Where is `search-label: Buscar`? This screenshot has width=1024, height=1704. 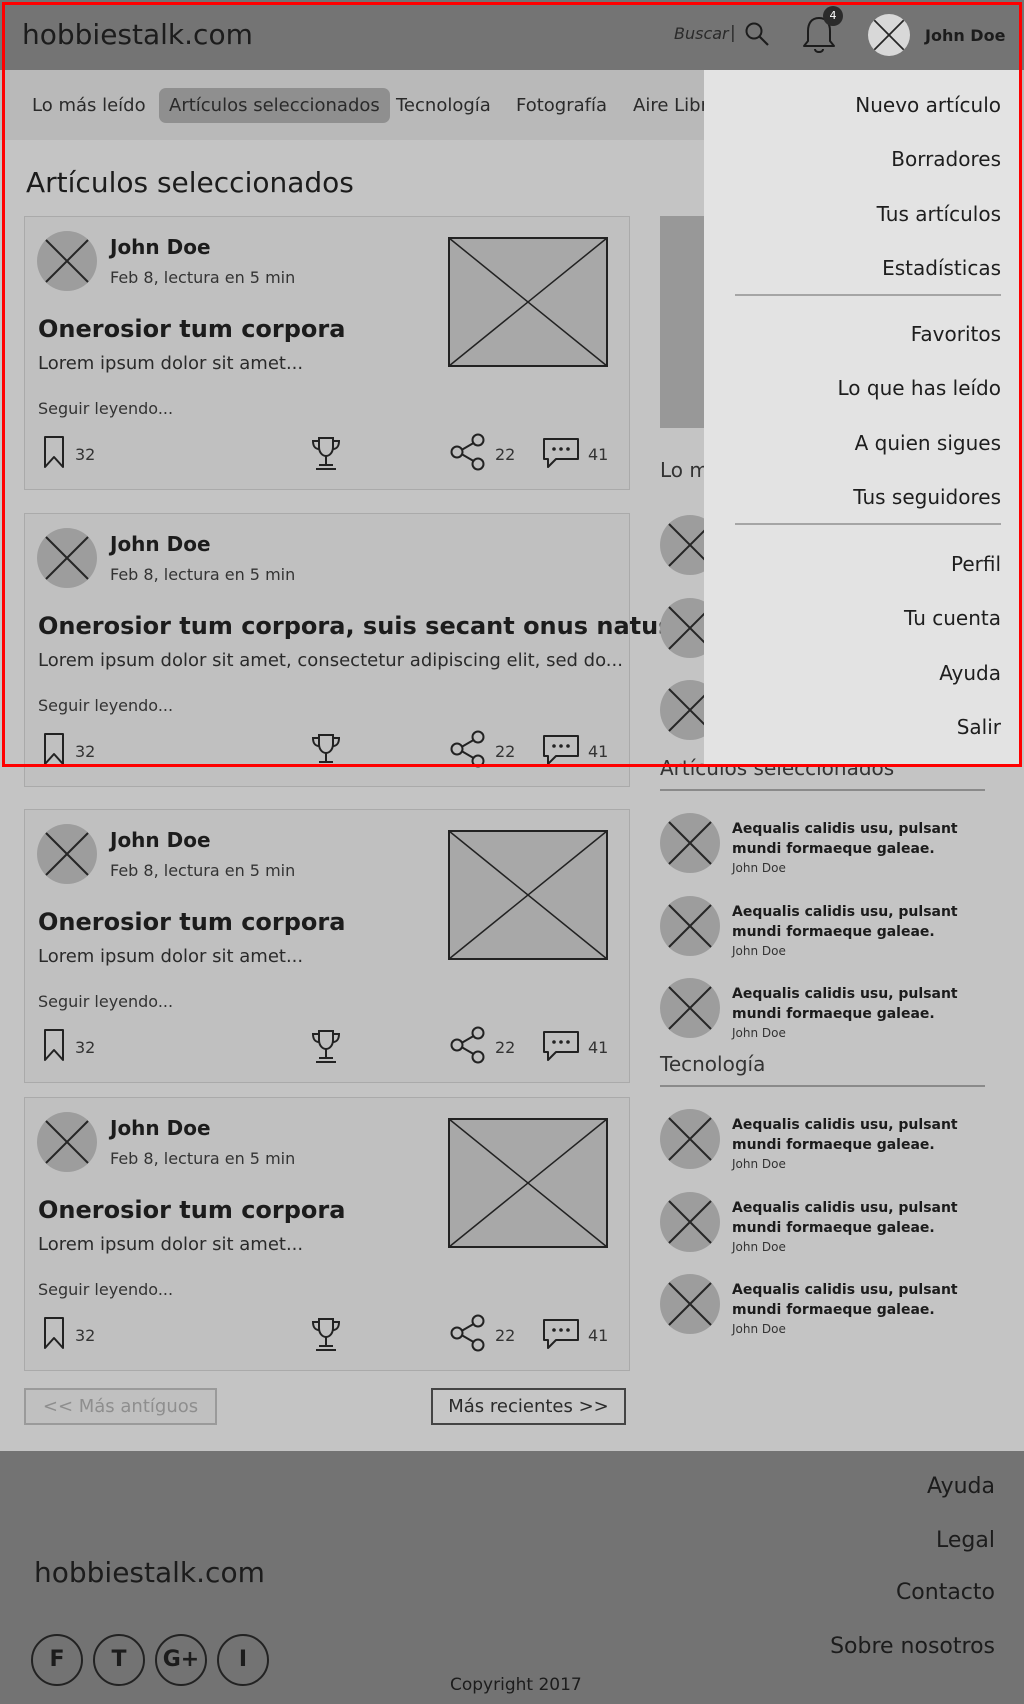 search-label: Buscar is located at coordinates (701, 33).